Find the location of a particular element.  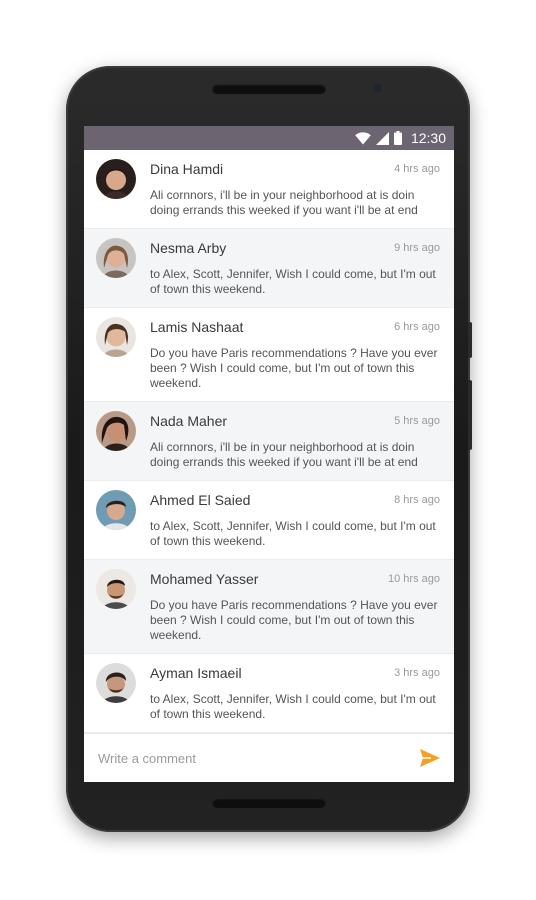

earpiece-speaker is located at coordinates (269, 89).